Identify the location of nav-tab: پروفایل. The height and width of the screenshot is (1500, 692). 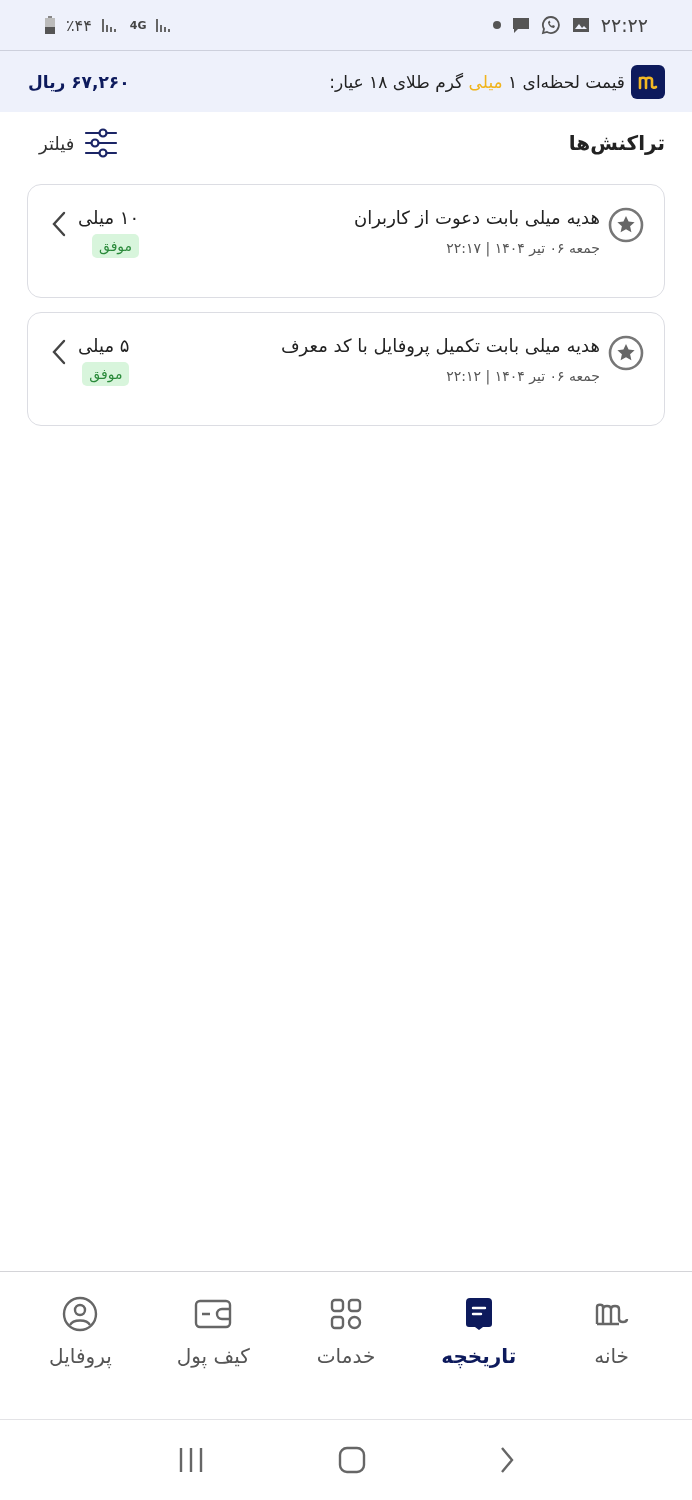
(80, 1332).